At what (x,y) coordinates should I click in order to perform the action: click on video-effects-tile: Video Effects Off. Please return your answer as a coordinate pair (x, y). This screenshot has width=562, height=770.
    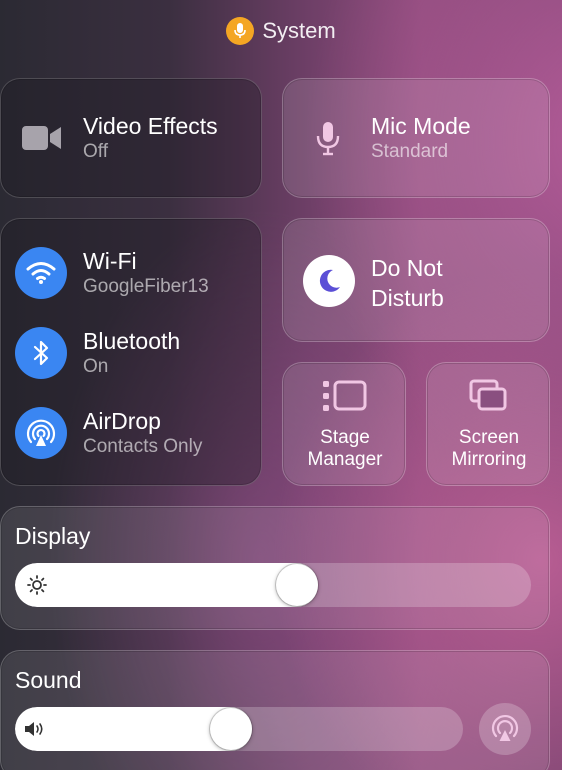
    Looking at the image, I should click on (131, 138).